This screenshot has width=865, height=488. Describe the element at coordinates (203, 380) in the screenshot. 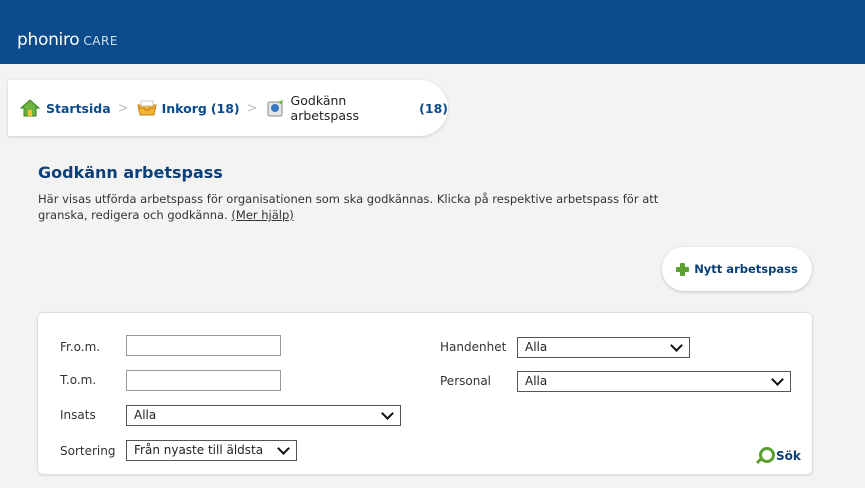

I see `to-date-input` at that location.